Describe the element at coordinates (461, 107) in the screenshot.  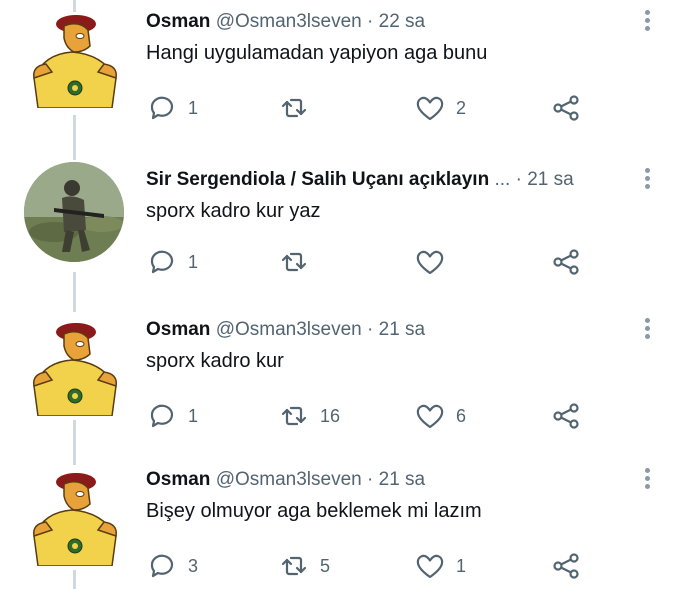
I see `like-count: 2` at that location.